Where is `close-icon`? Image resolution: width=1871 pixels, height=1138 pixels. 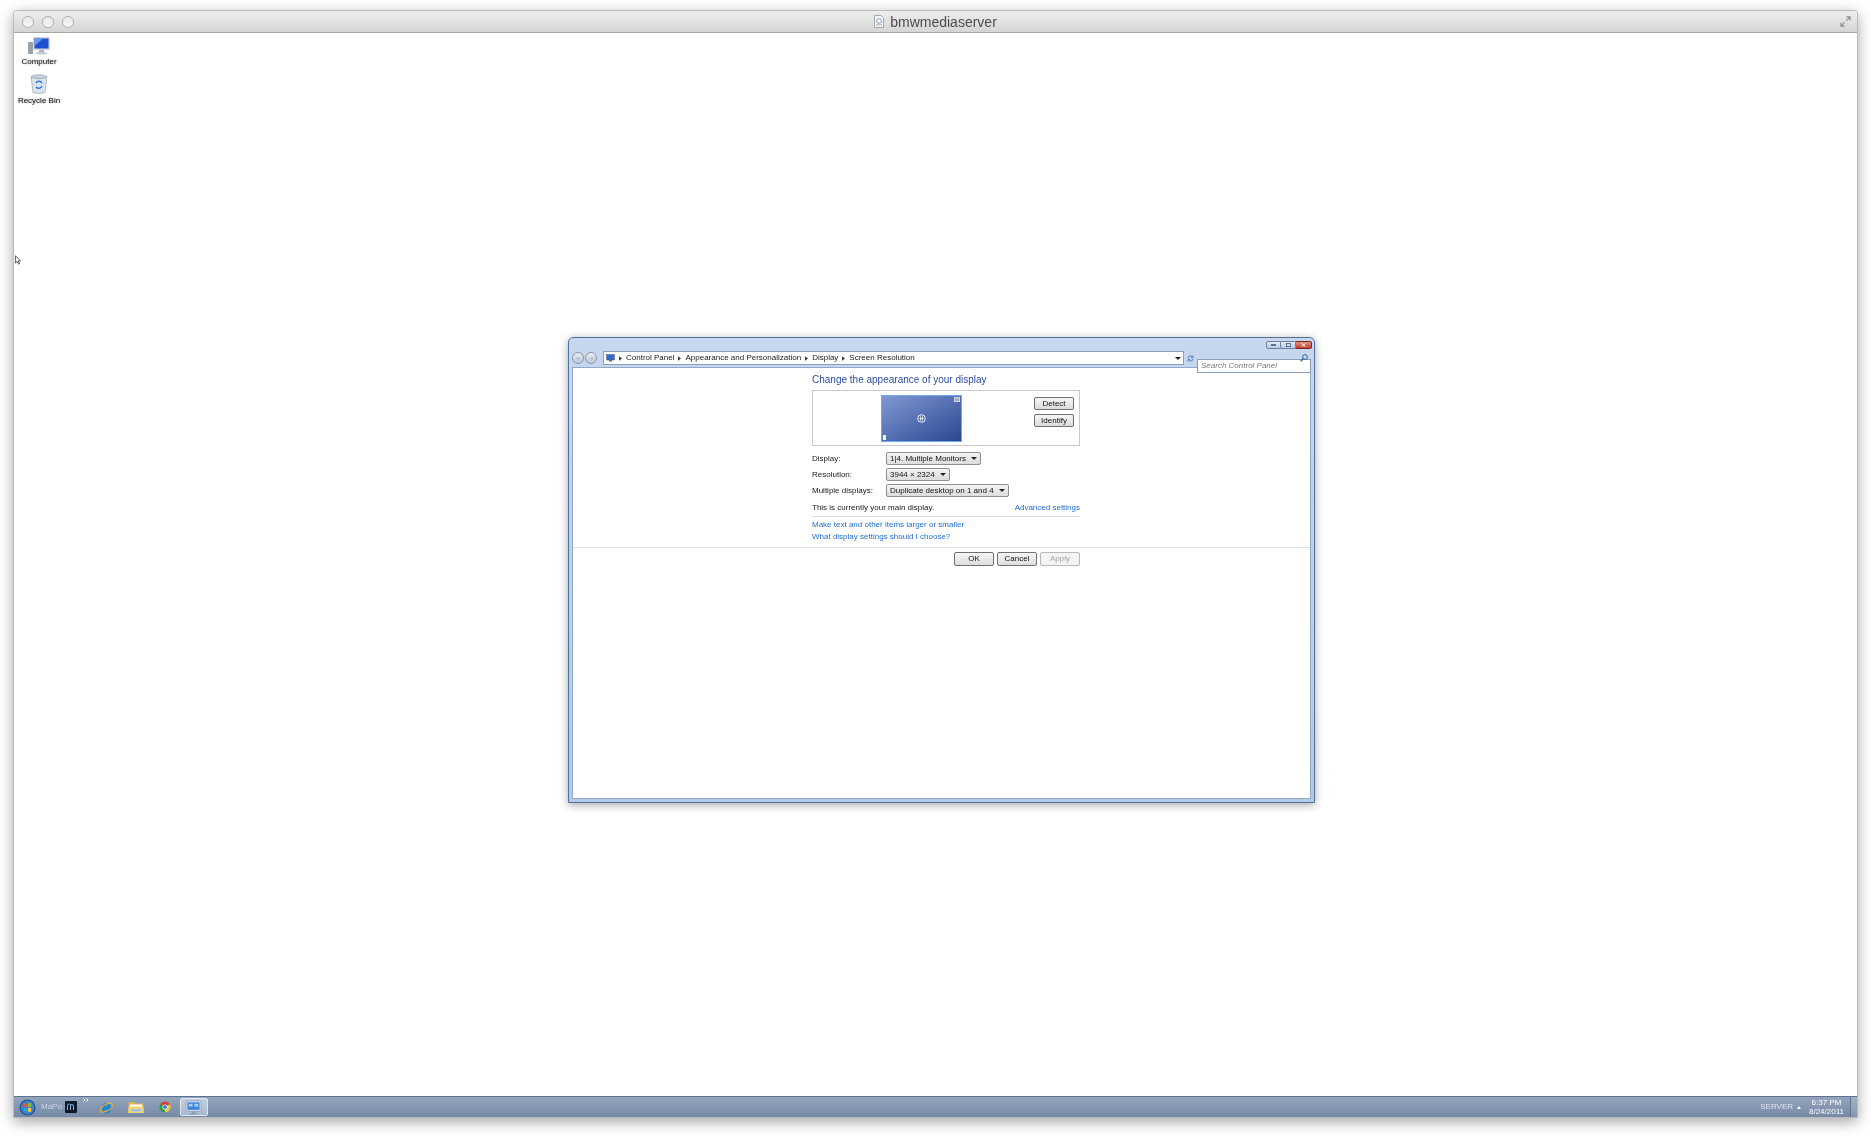 close-icon is located at coordinates (1303, 345).